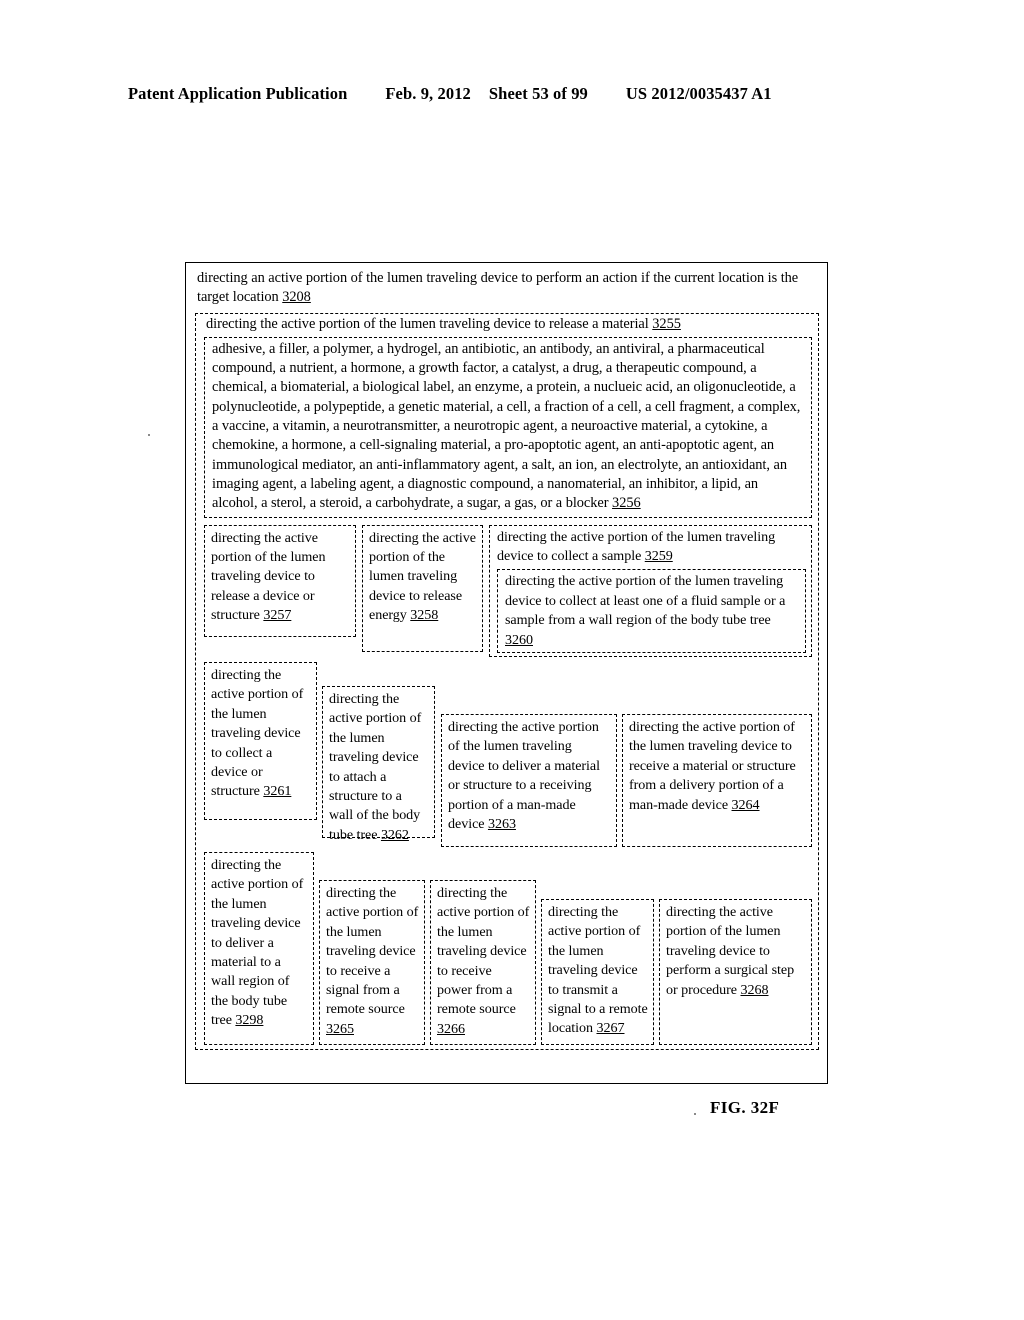  Describe the element at coordinates (296, 297) in the screenshot. I see `reference-numeral: 3208` at that location.